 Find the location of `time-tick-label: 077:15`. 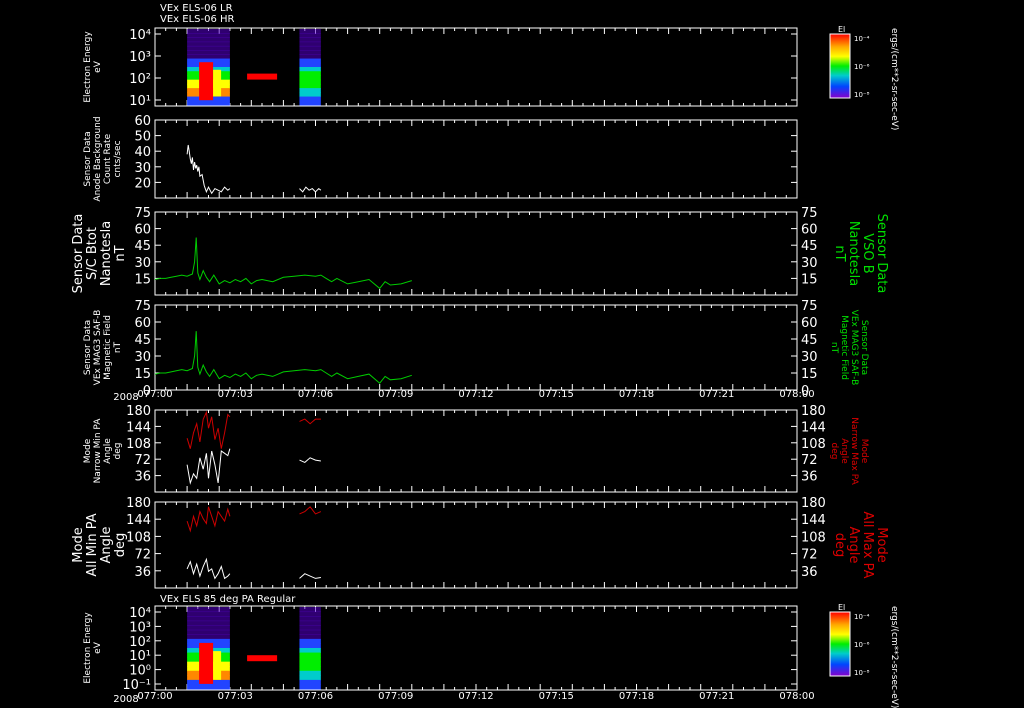

time-tick-label: 077:15 is located at coordinates (556, 394).